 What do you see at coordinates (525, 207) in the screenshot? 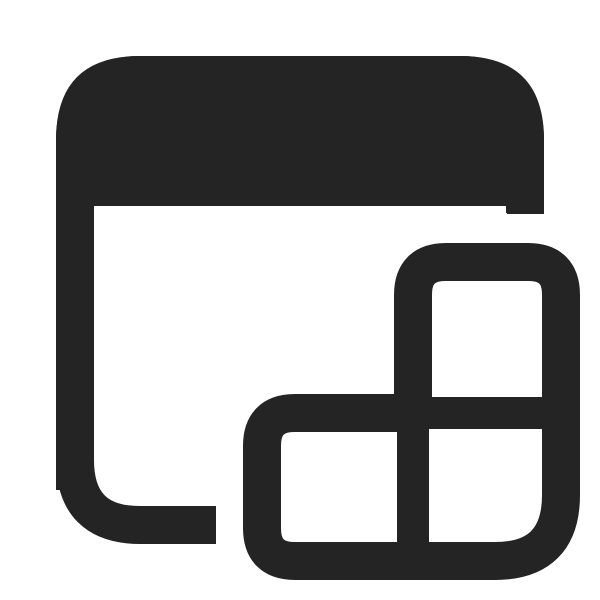
I see `window-title-notch` at bounding box center [525, 207].